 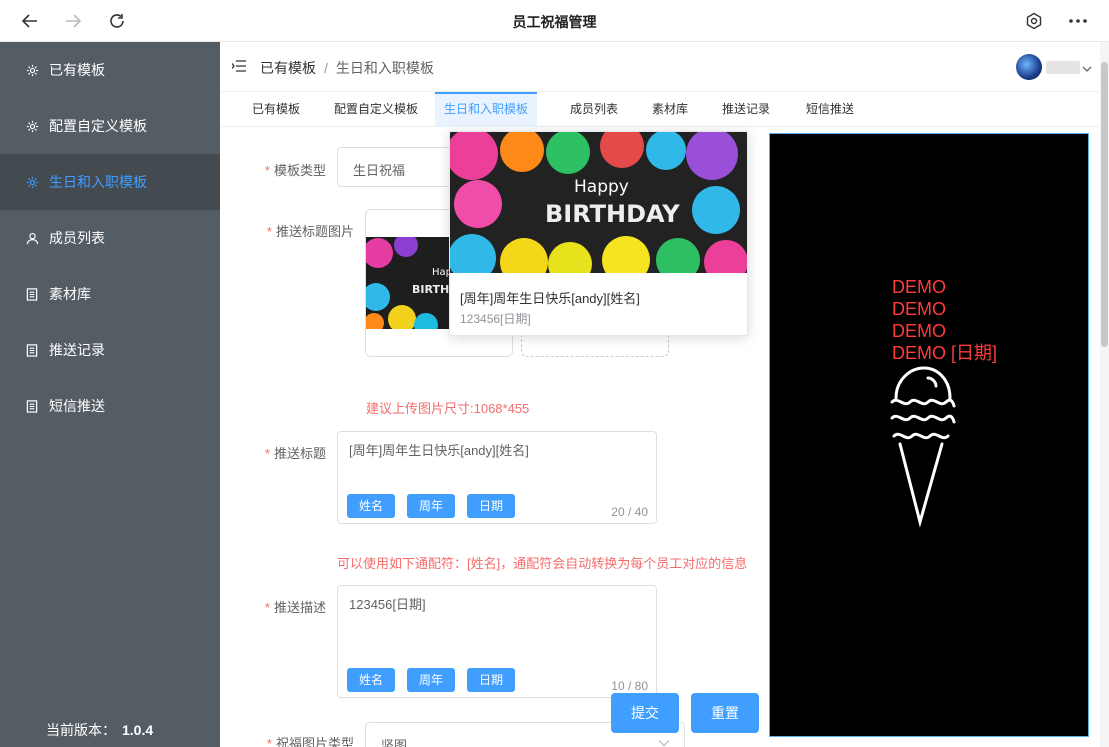 I want to click on sidebar-item-label: 生日和入职模板, so click(x=98, y=182).